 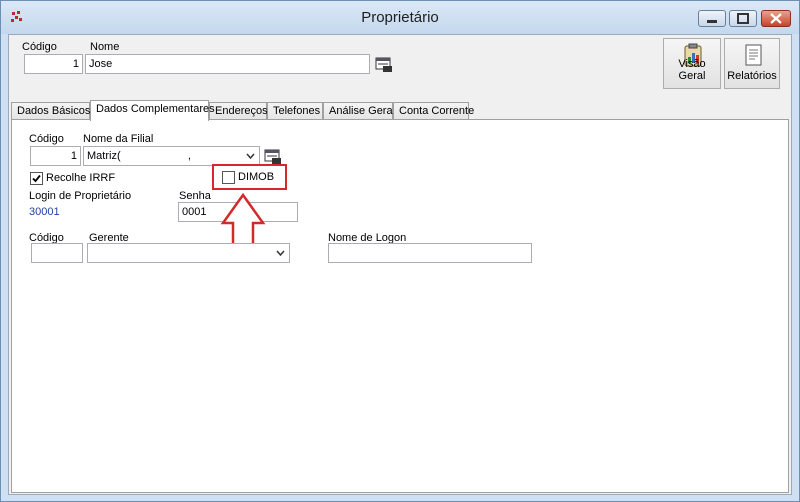 What do you see at coordinates (256, 177) in the screenshot?
I see `dimob-label: DIMOB` at bounding box center [256, 177].